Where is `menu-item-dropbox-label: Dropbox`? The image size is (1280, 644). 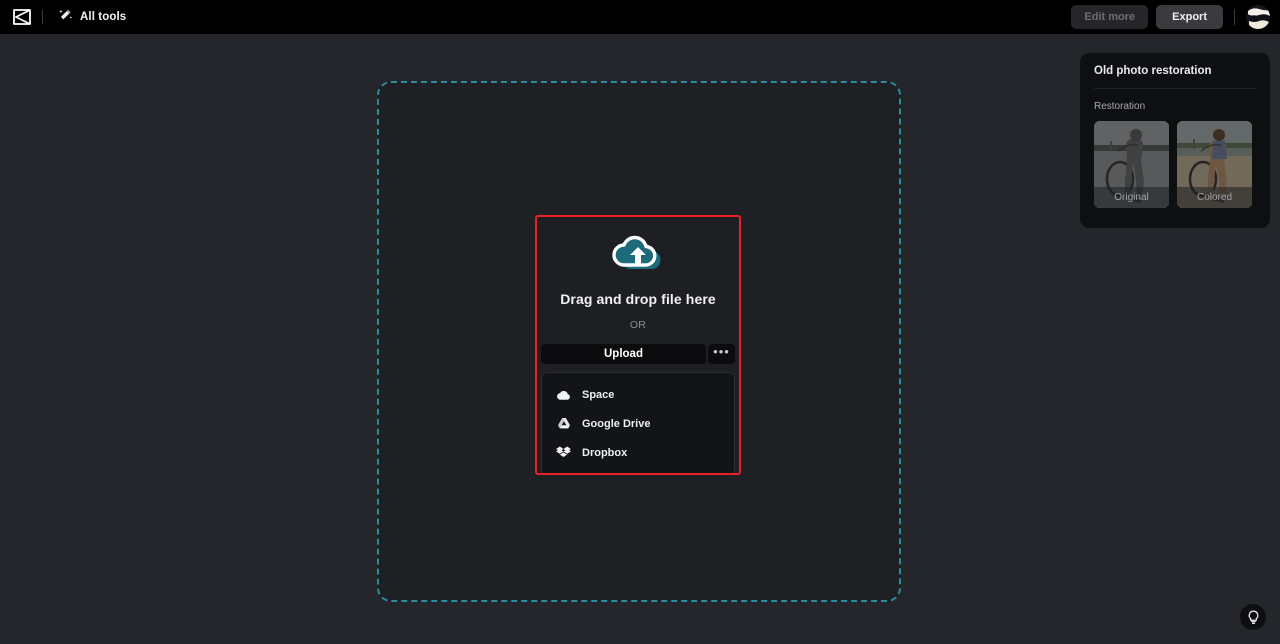 menu-item-dropbox-label: Dropbox is located at coordinates (605, 452).